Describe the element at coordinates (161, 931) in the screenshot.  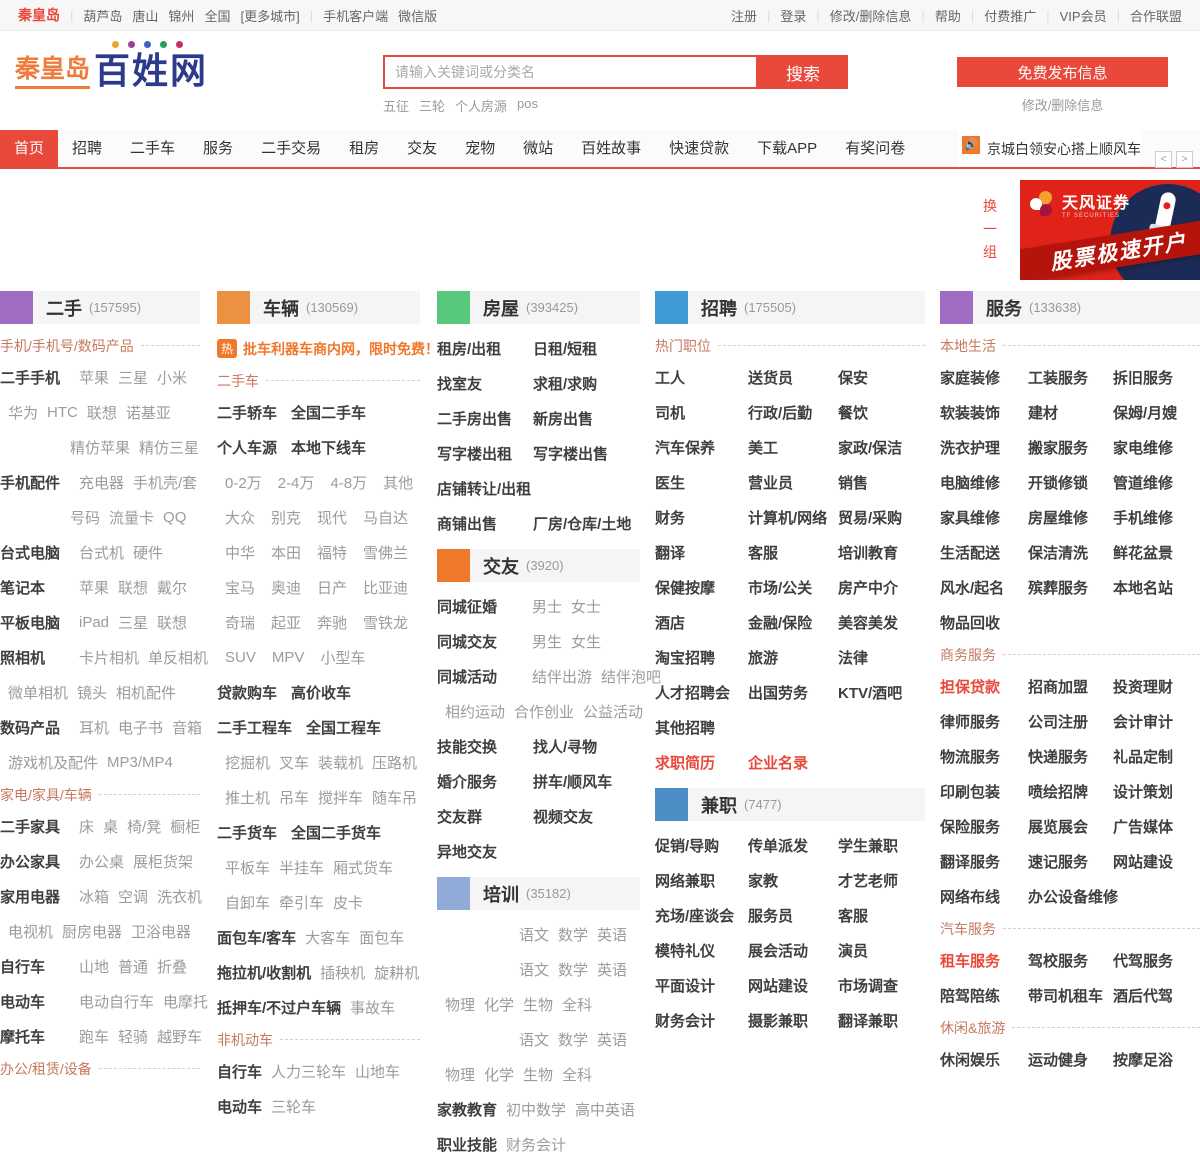
I see `sub-link: 卫浴电器` at that location.